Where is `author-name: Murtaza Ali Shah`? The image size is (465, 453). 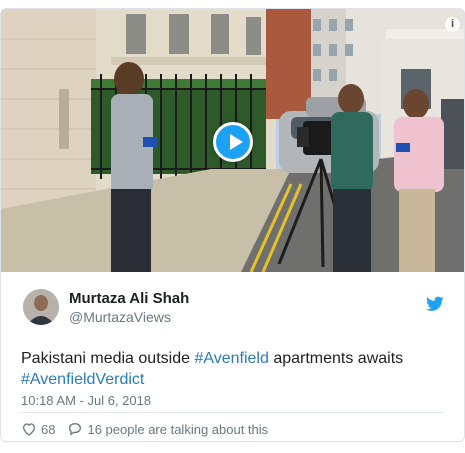 author-name: Murtaza Ali Shah is located at coordinates (129, 298).